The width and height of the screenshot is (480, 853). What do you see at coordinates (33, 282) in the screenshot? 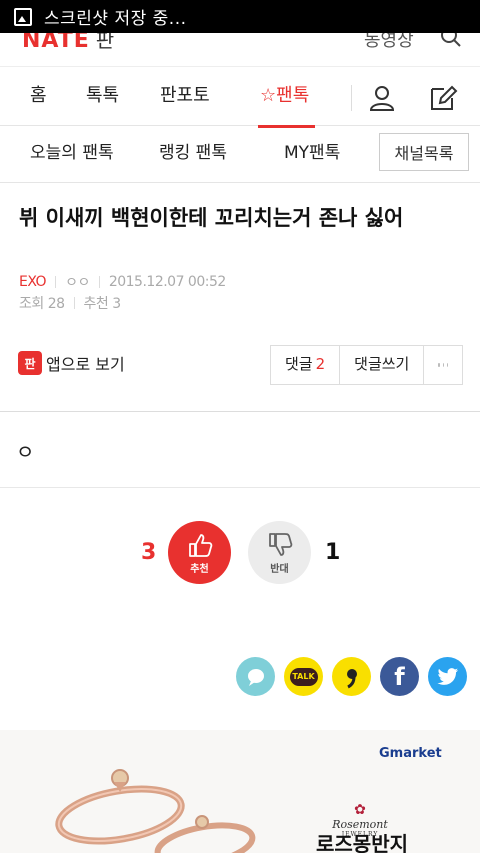
I see `category-link: EXO` at bounding box center [33, 282].